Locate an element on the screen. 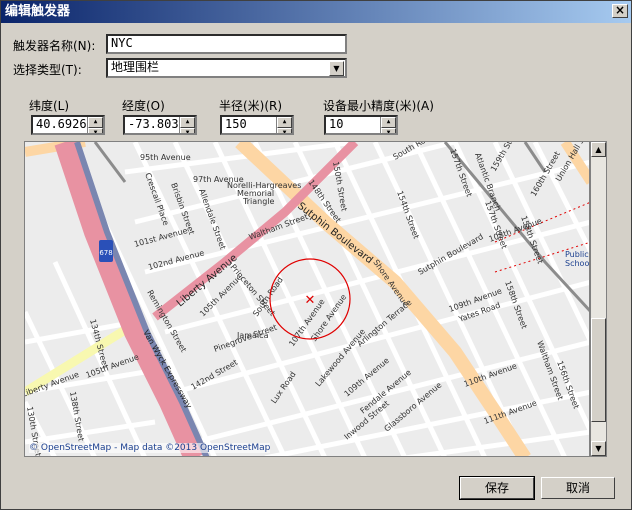  radius-value: 150 is located at coordinates (236, 124).